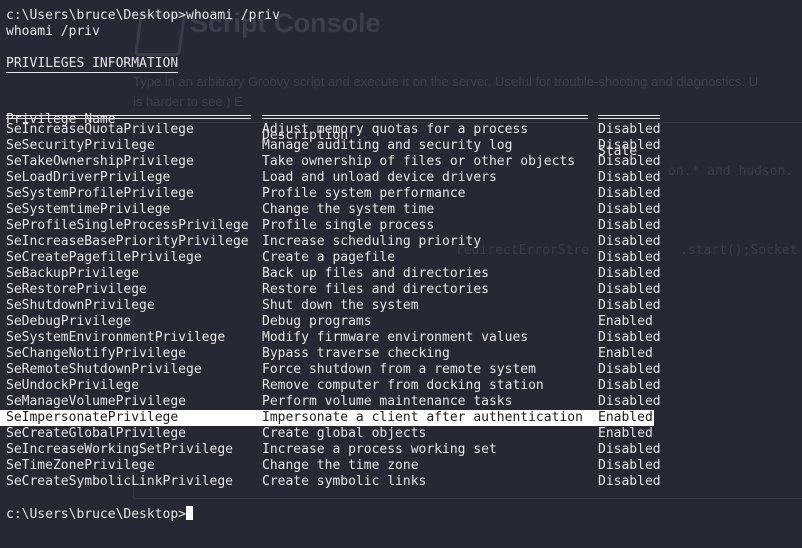 This screenshot has height=548, width=802. I want to click on section-title: PRIVILEGES INFORMATION, so click(92, 64).